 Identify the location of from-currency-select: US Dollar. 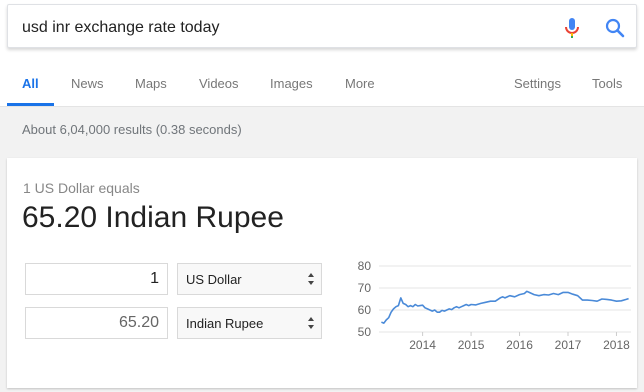
(249, 279).